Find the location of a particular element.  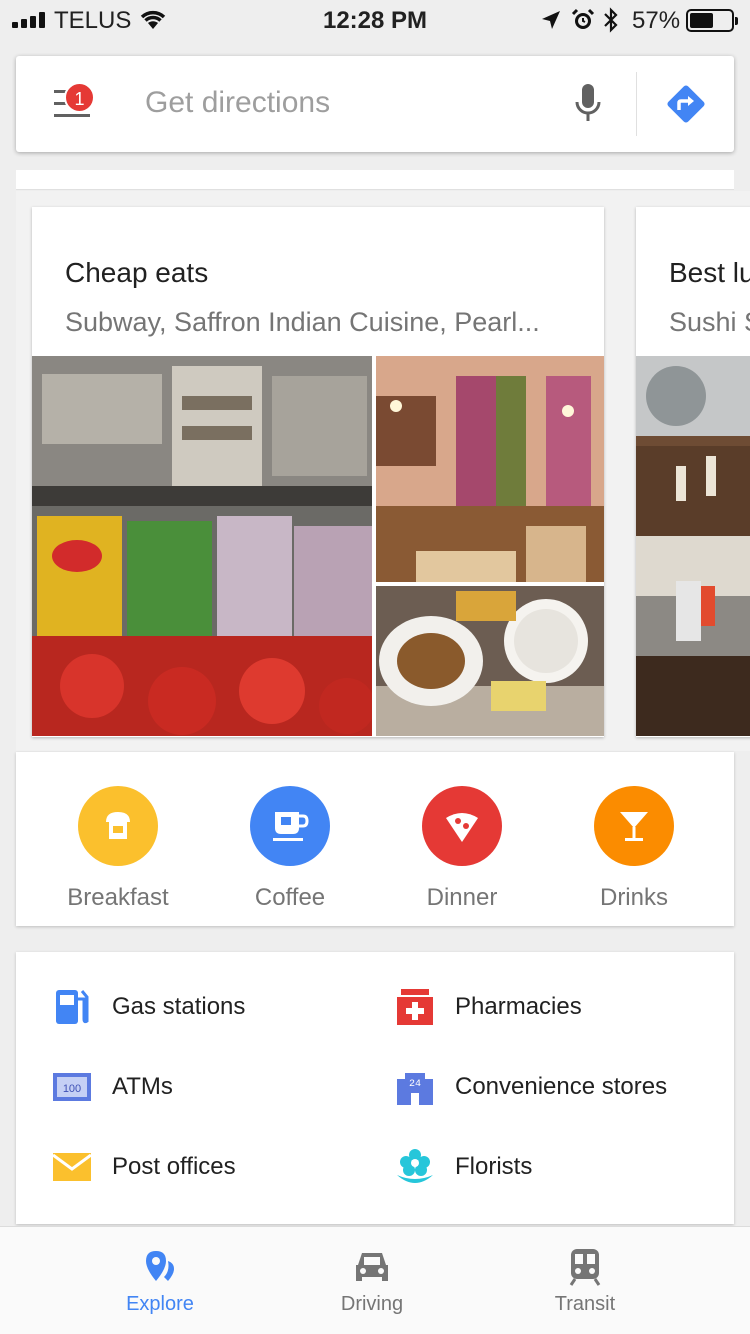

battery-icon is located at coordinates (712, 20).